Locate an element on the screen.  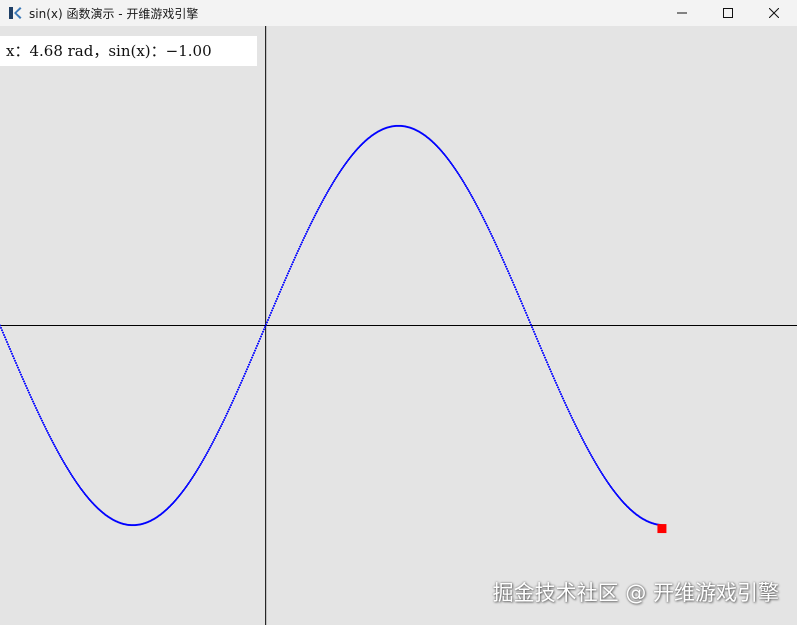
maximize-button is located at coordinates (728, 13).